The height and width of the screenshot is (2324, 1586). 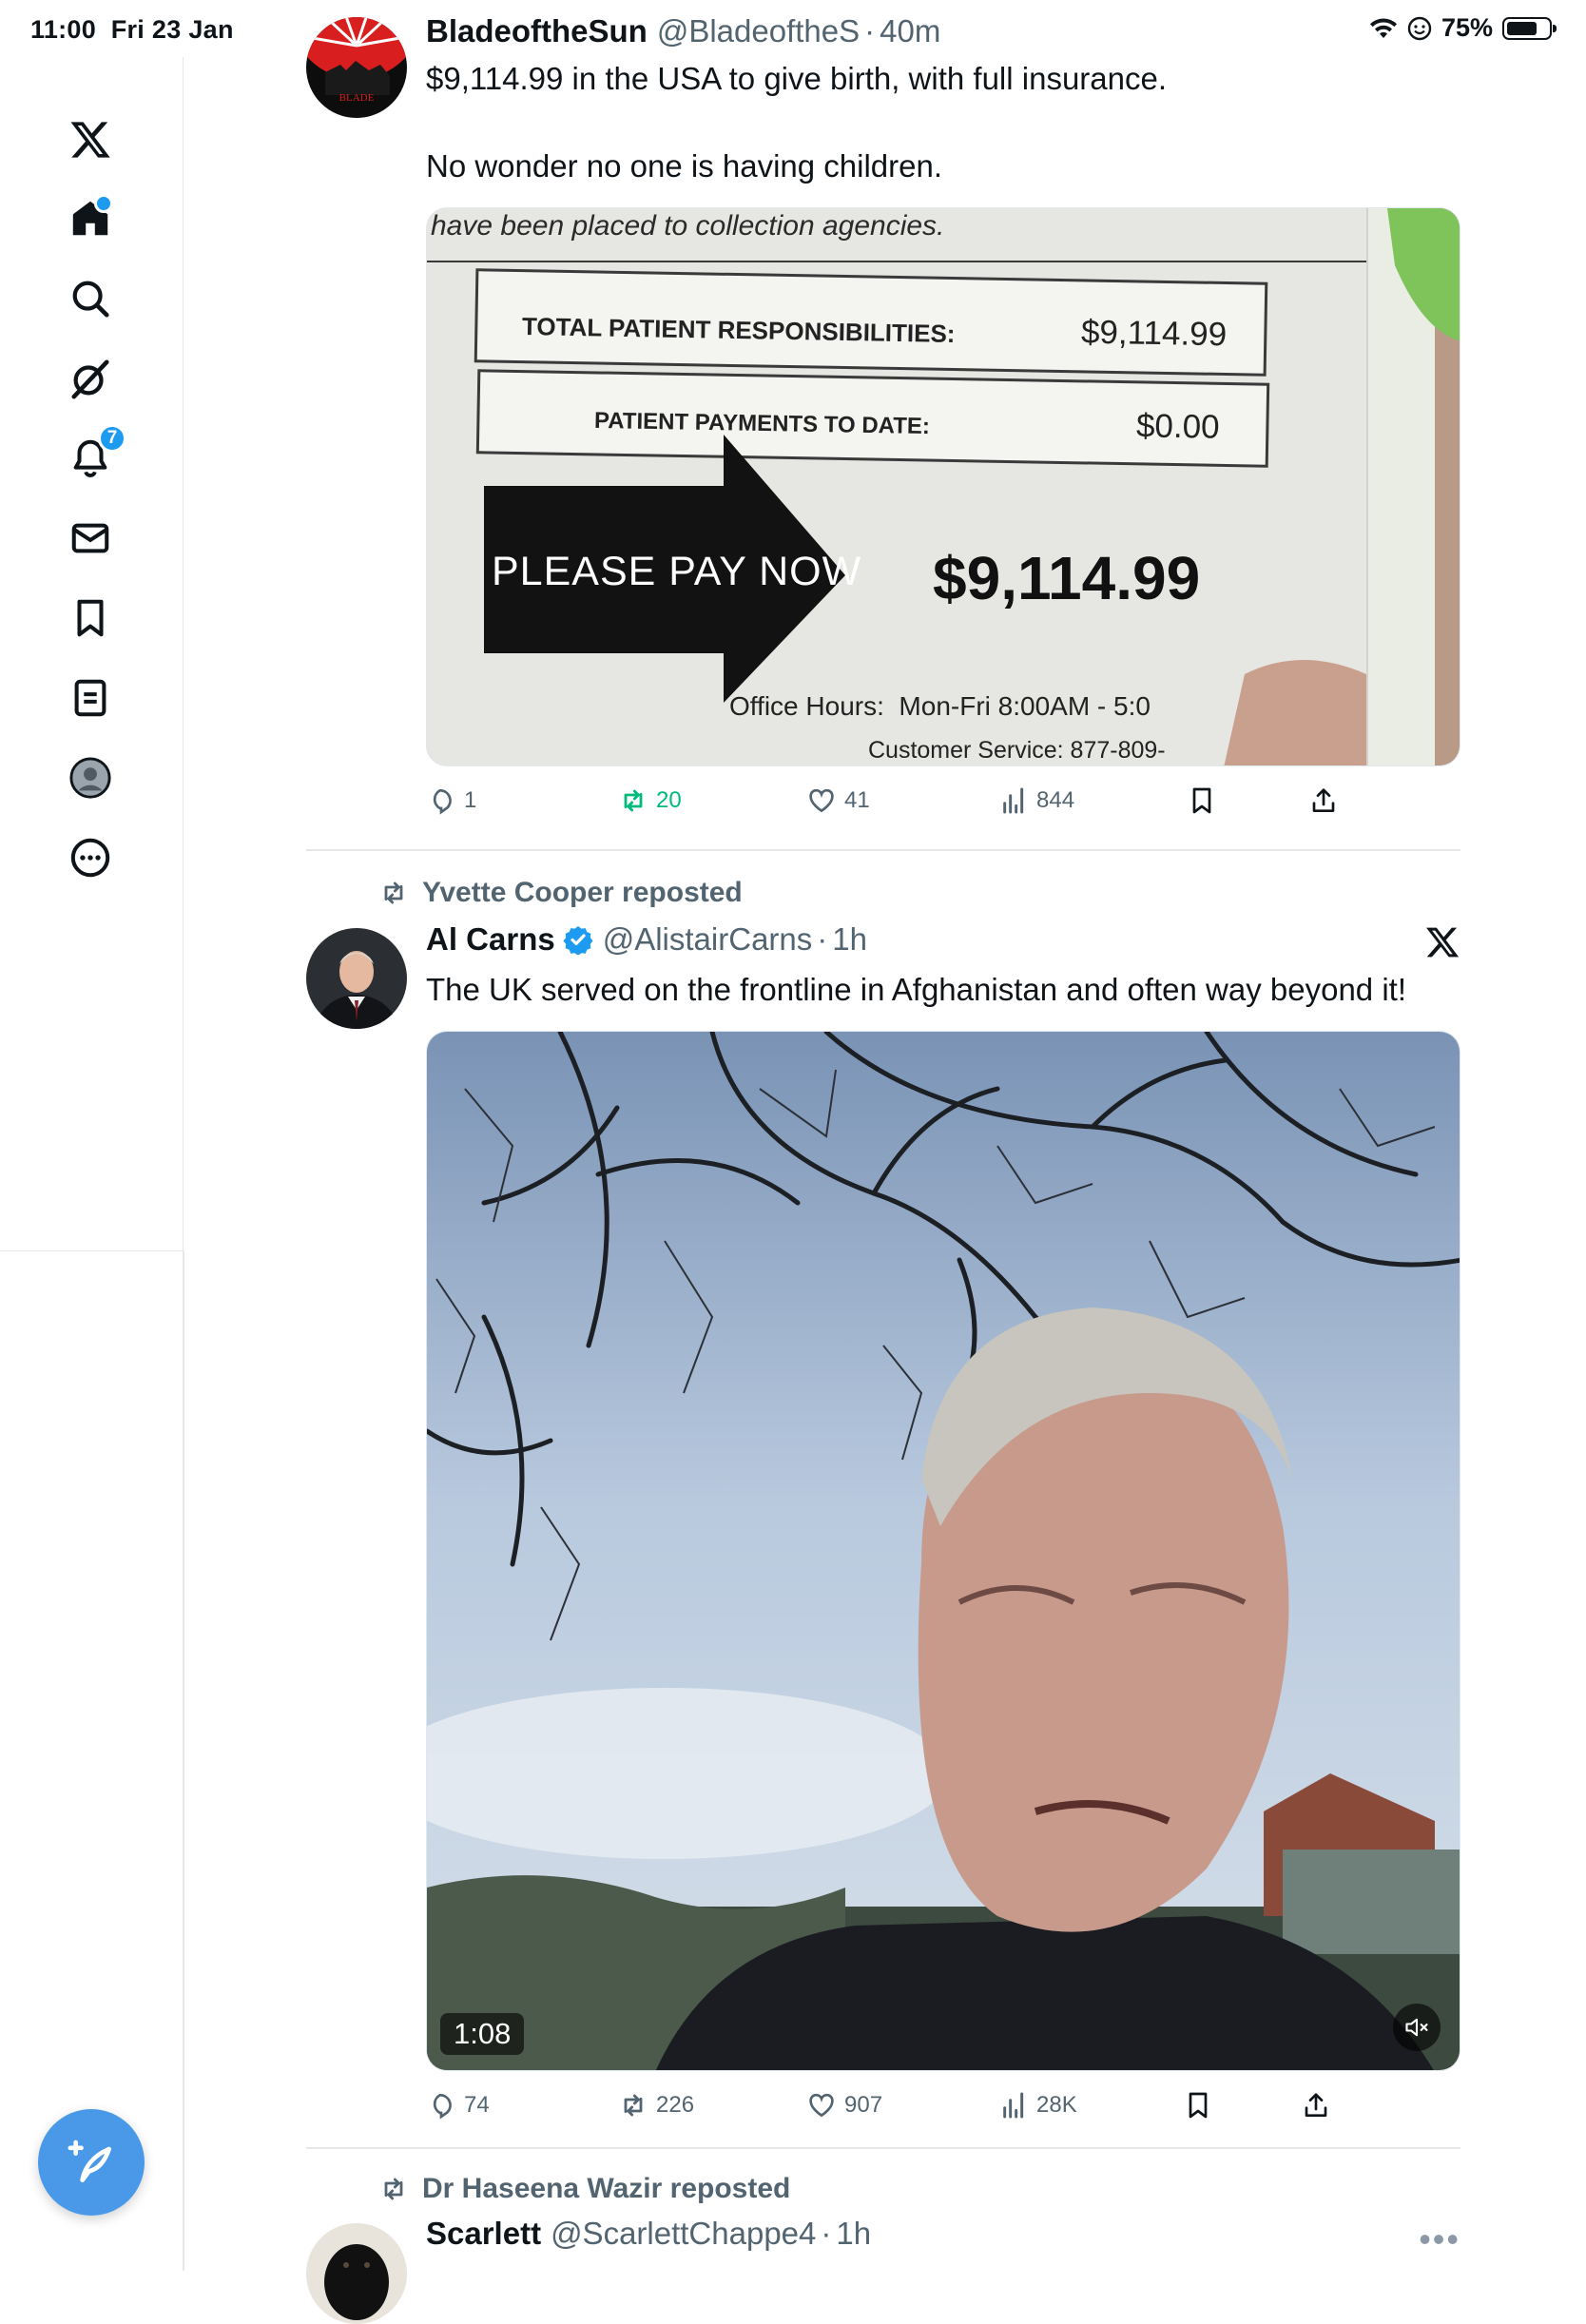 What do you see at coordinates (675, 2105) in the screenshot?
I see `repost-count: 226` at bounding box center [675, 2105].